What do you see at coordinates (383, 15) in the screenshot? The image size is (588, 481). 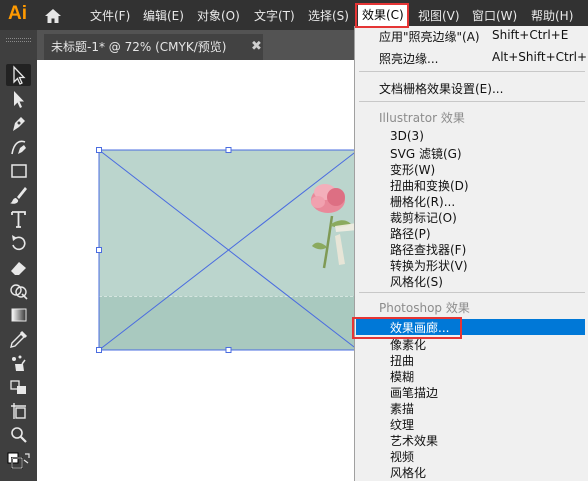 I see `menu-effect: 效果(C)` at bounding box center [383, 15].